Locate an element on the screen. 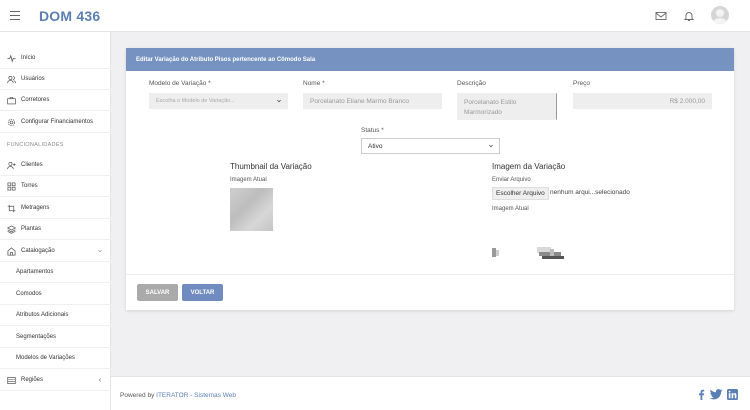  status-select: Ativo is located at coordinates (430, 146).